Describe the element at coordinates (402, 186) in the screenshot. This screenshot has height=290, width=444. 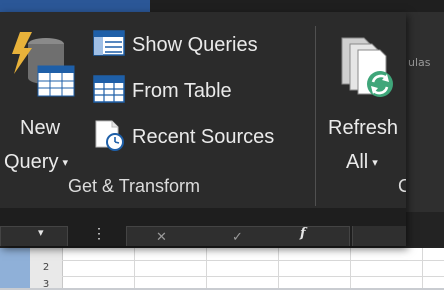
I see `partial-group-label: C` at that location.